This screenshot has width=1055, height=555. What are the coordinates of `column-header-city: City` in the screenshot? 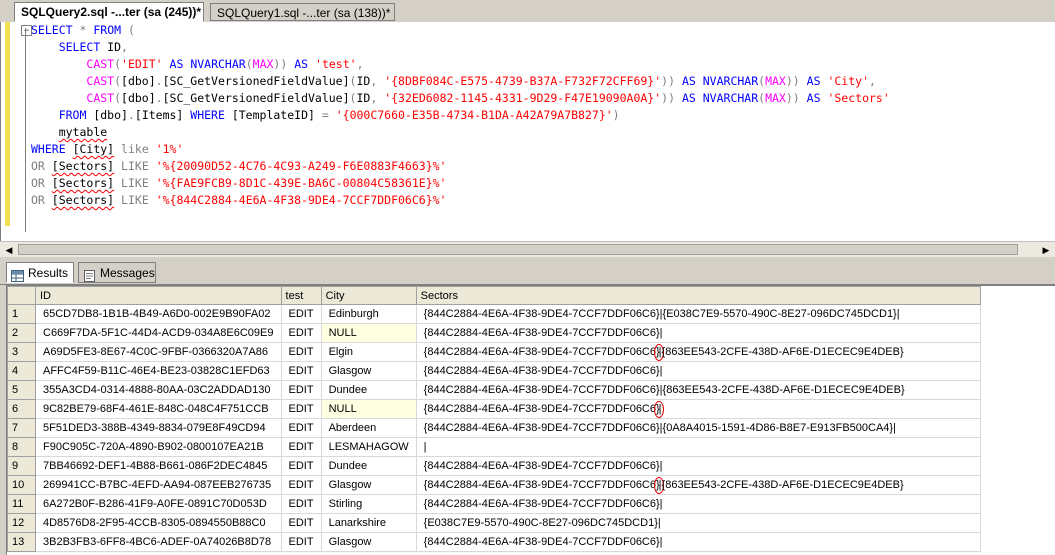 It's located at (368, 295).